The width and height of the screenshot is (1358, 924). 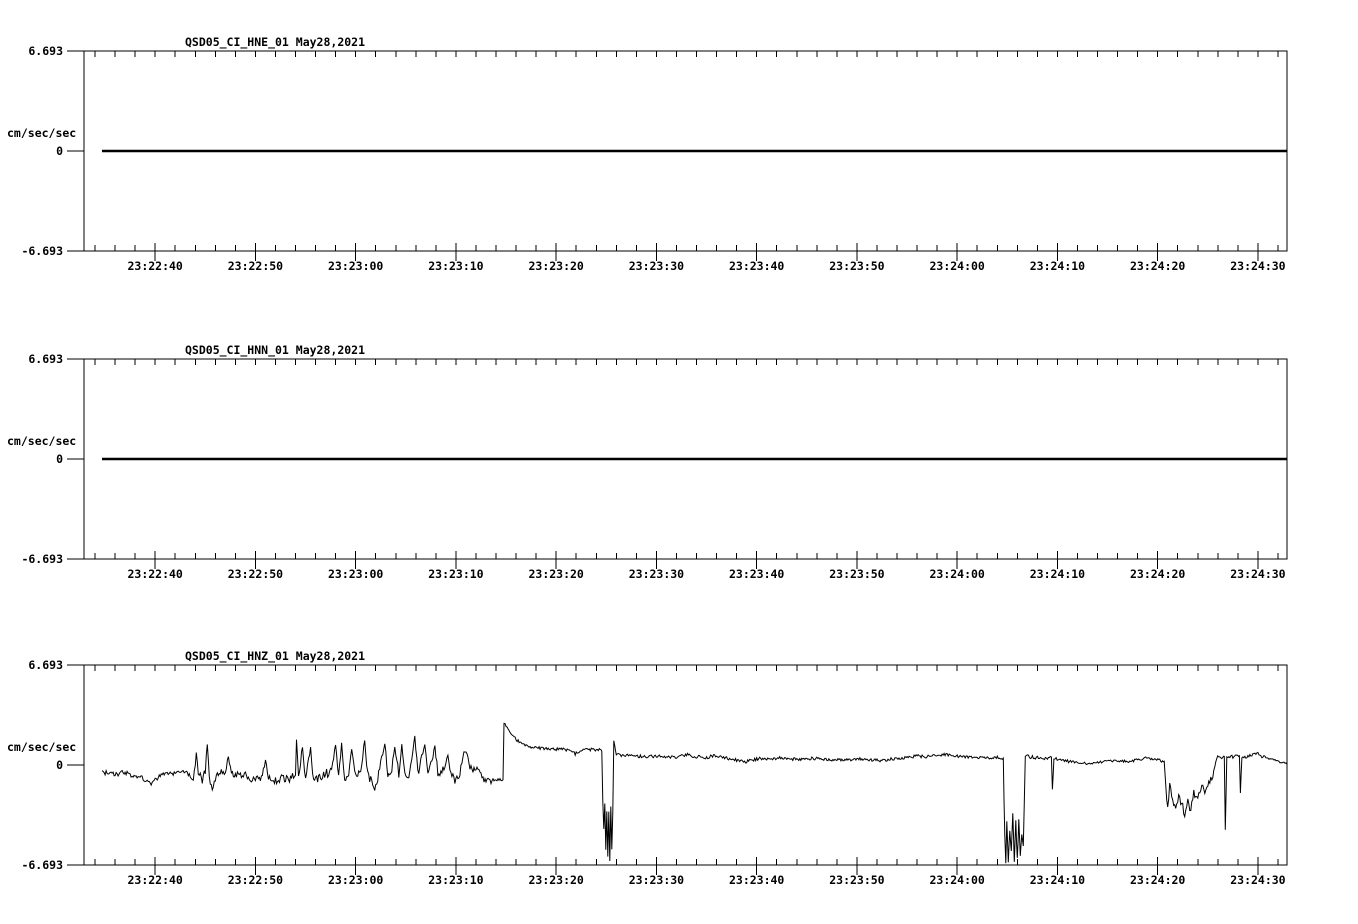 I want to click on chart-title: QSD05_CI_HNZ_01 May28,2021, so click(x=275, y=656).